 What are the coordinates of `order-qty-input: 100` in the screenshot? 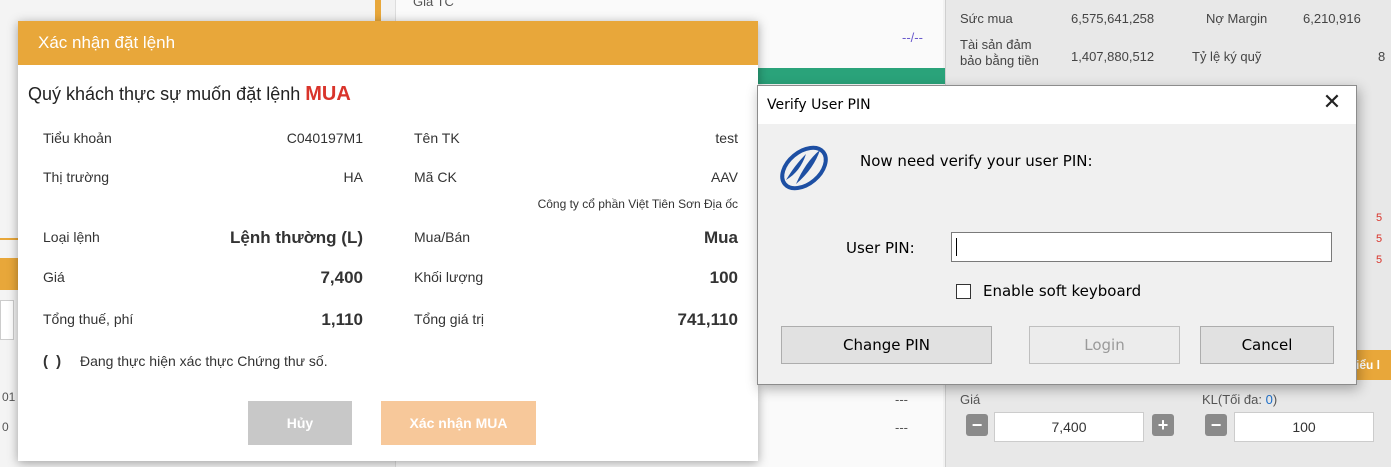 It's located at (1304, 427).